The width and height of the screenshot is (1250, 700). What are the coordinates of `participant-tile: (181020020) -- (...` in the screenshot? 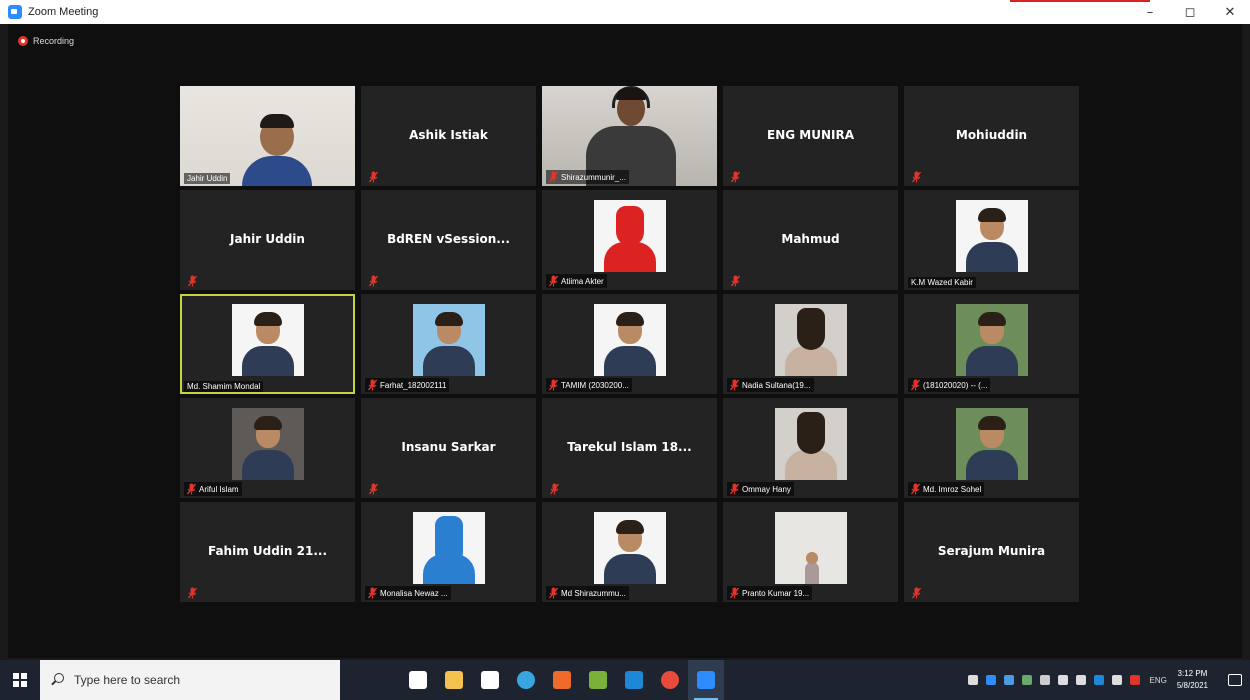 It's located at (991, 344).